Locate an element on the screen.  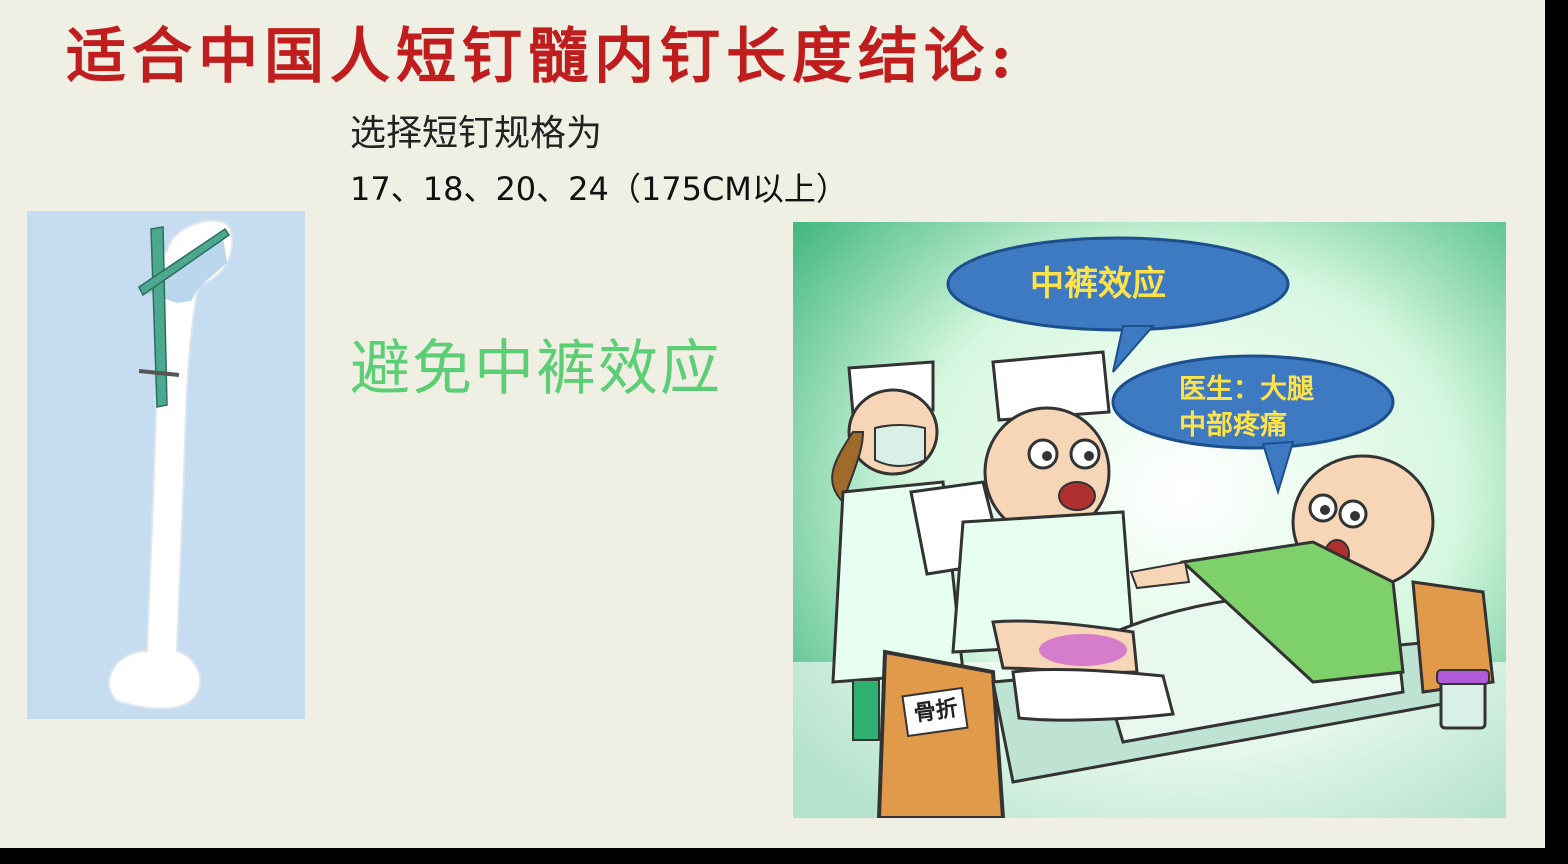
bubble-patient-line1: 医生：大腿 is located at coordinates (1246, 389).